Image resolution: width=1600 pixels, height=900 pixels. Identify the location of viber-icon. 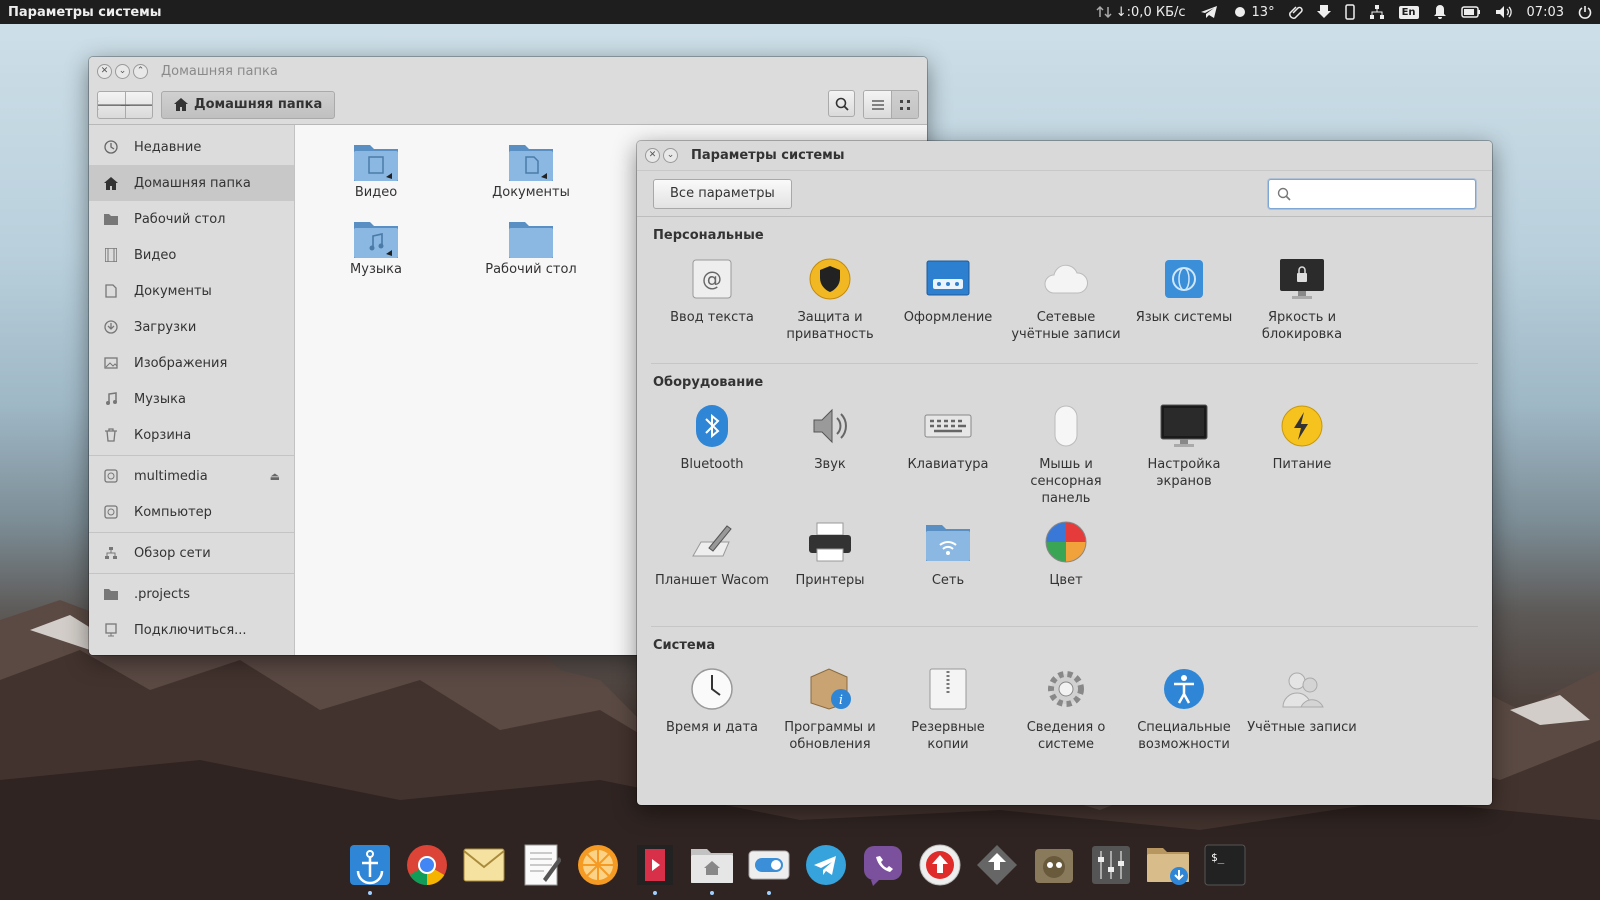
(883, 865).